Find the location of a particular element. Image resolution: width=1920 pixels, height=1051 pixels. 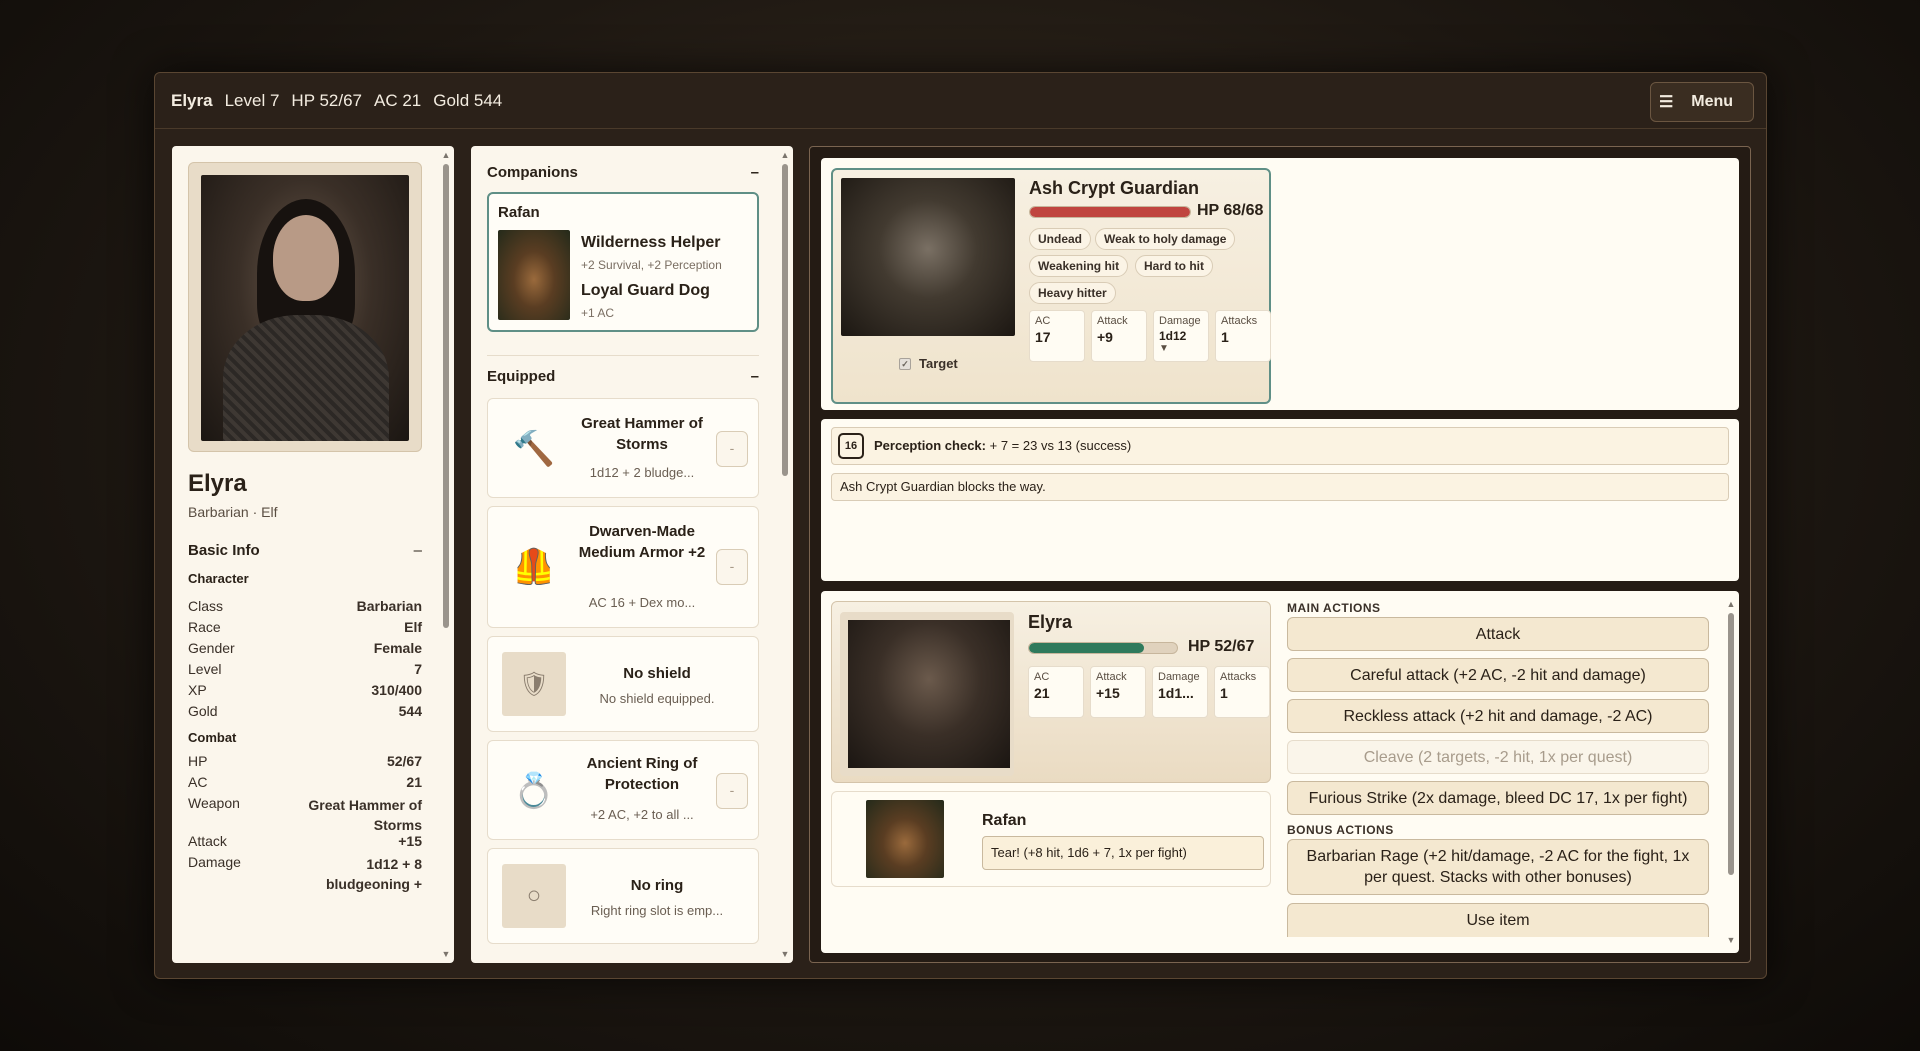

ring-slot-icon: ○ is located at coordinates (534, 896).